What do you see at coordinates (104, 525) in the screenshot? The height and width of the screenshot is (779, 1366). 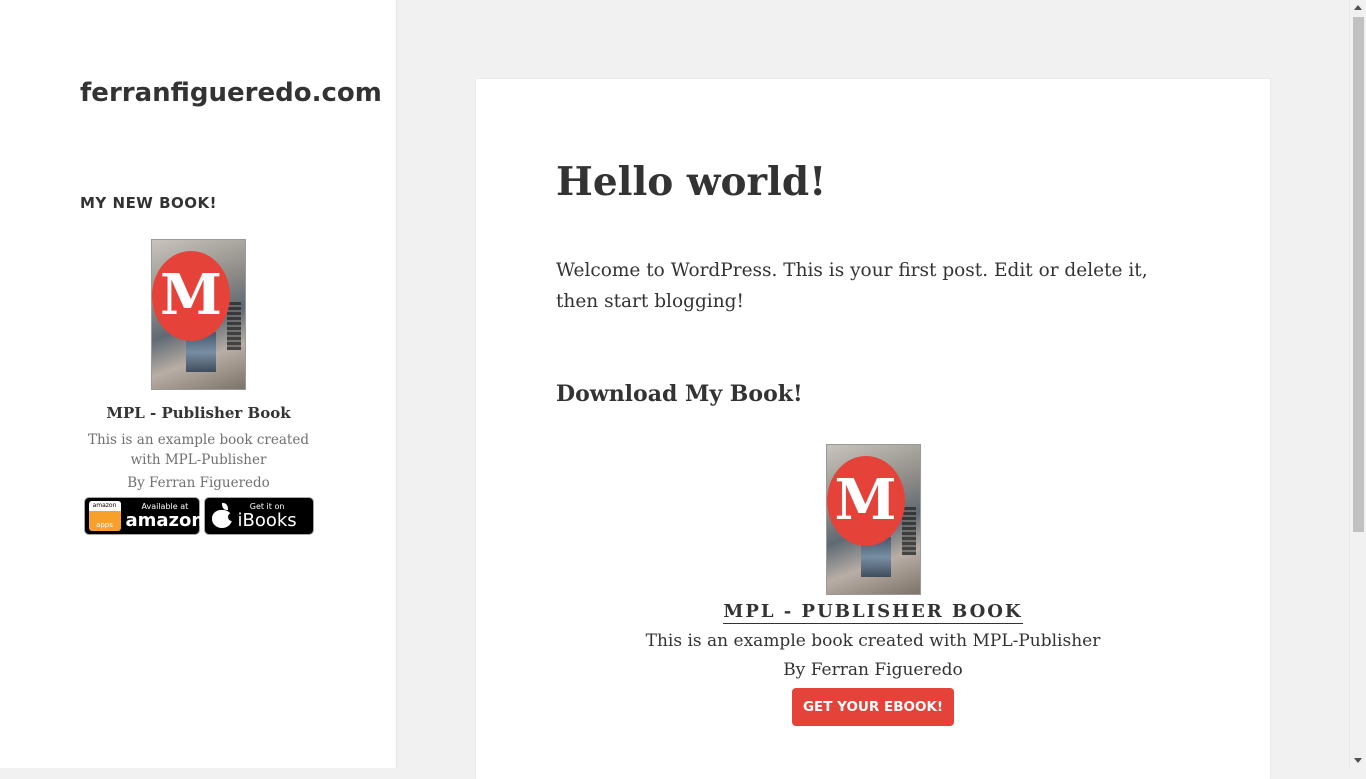 I see `amazon-apps-icon-bottom: apps` at bounding box center [104, 525].